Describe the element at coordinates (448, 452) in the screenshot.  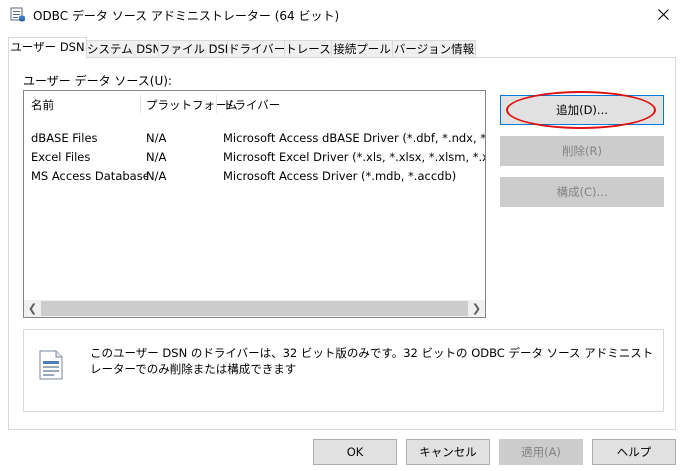
I see `cancel-button: キャンセル` at that location.